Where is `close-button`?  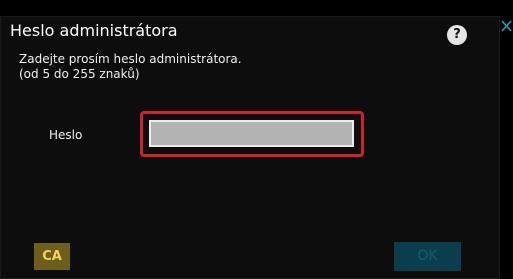
close-button is located at coordinates (506, 27).